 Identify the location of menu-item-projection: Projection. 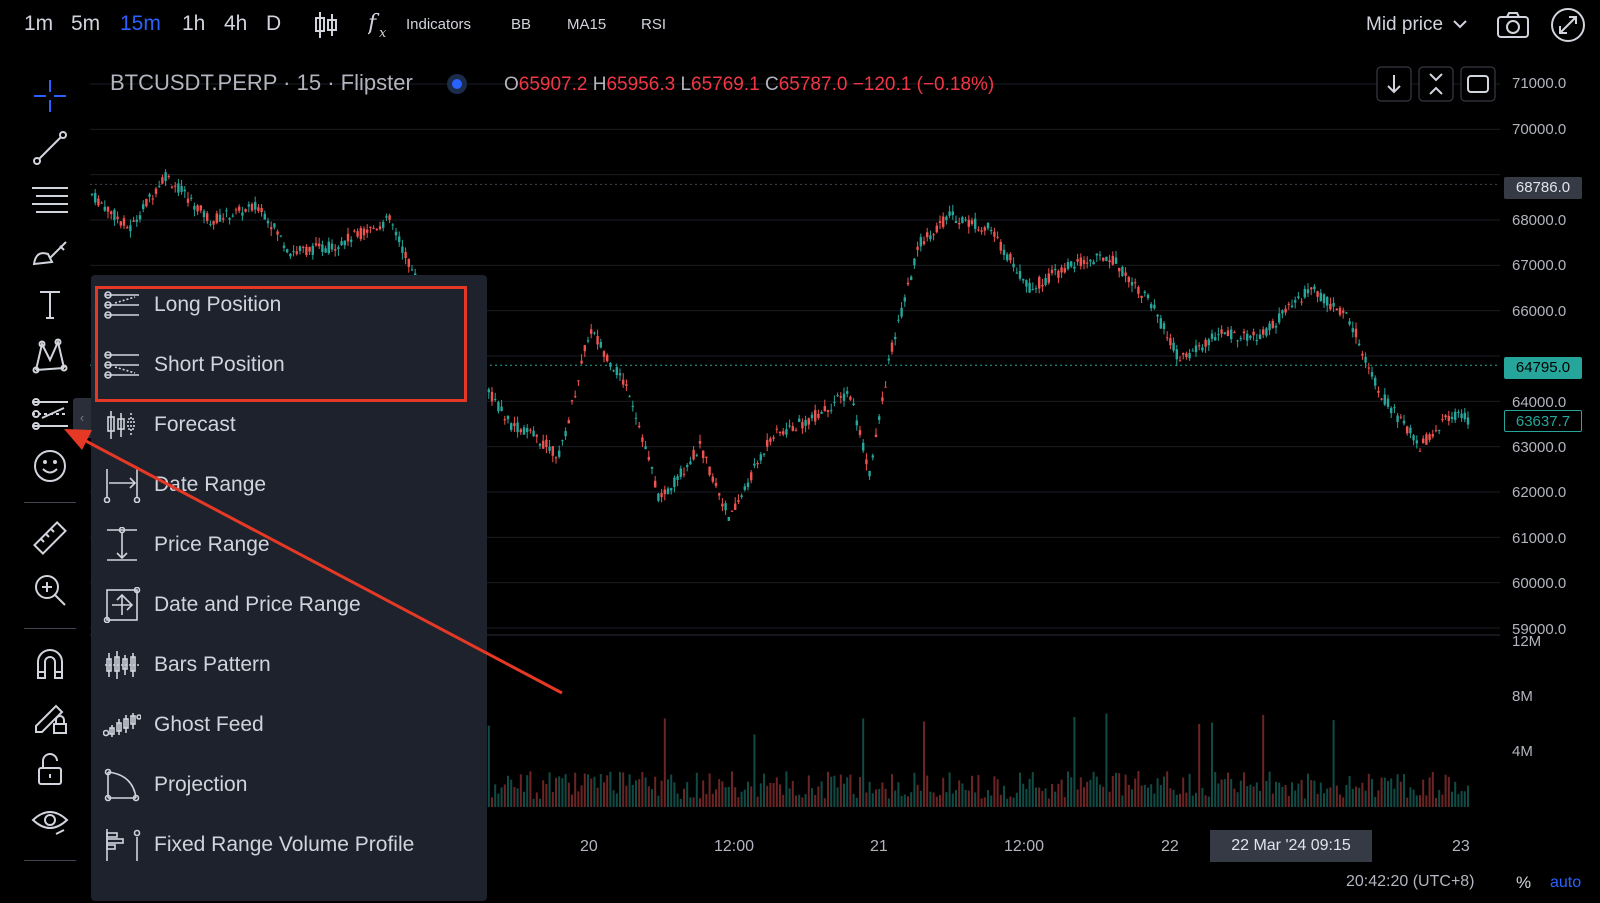
(289, 785).